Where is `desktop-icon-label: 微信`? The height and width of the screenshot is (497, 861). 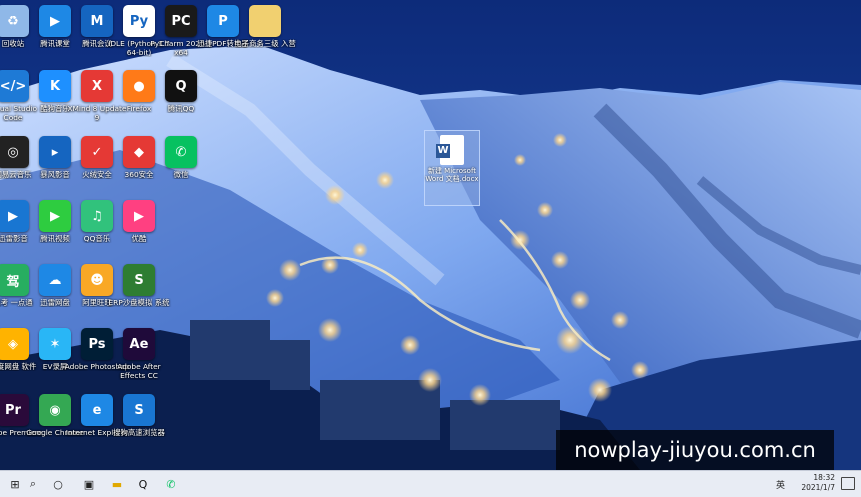 desktop-icon-label: 微信 is located at coordinates (181, 174).